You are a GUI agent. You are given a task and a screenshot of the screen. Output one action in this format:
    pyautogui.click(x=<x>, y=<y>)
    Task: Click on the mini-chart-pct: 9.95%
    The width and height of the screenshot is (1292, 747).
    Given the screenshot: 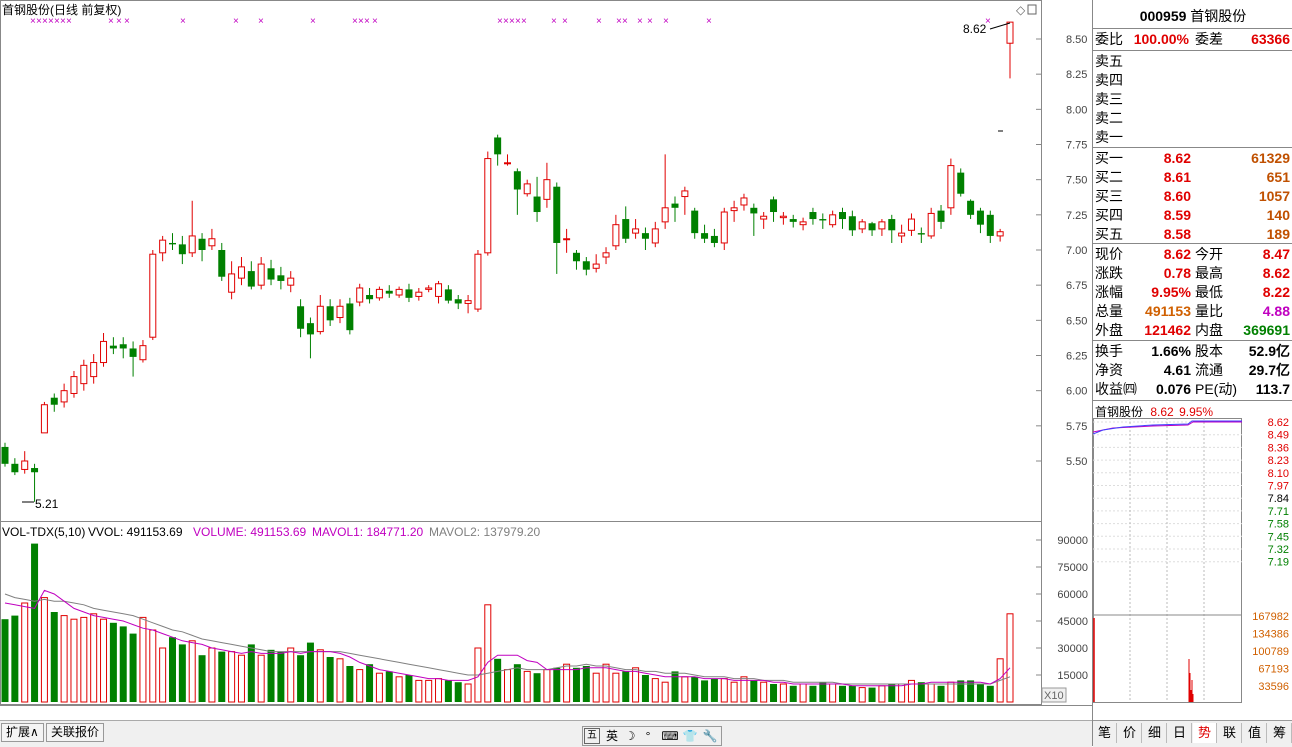 What is the action you would take?
    pyautogui.click(x=1196, y=412)
    